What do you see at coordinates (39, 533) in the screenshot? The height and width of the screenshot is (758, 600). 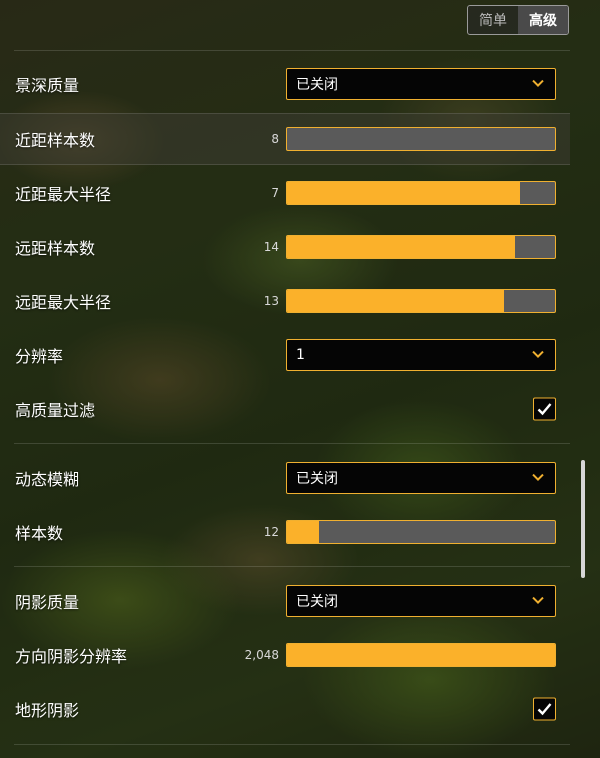 I see `setting-label: 样本数` at bounding box center [39, 533].